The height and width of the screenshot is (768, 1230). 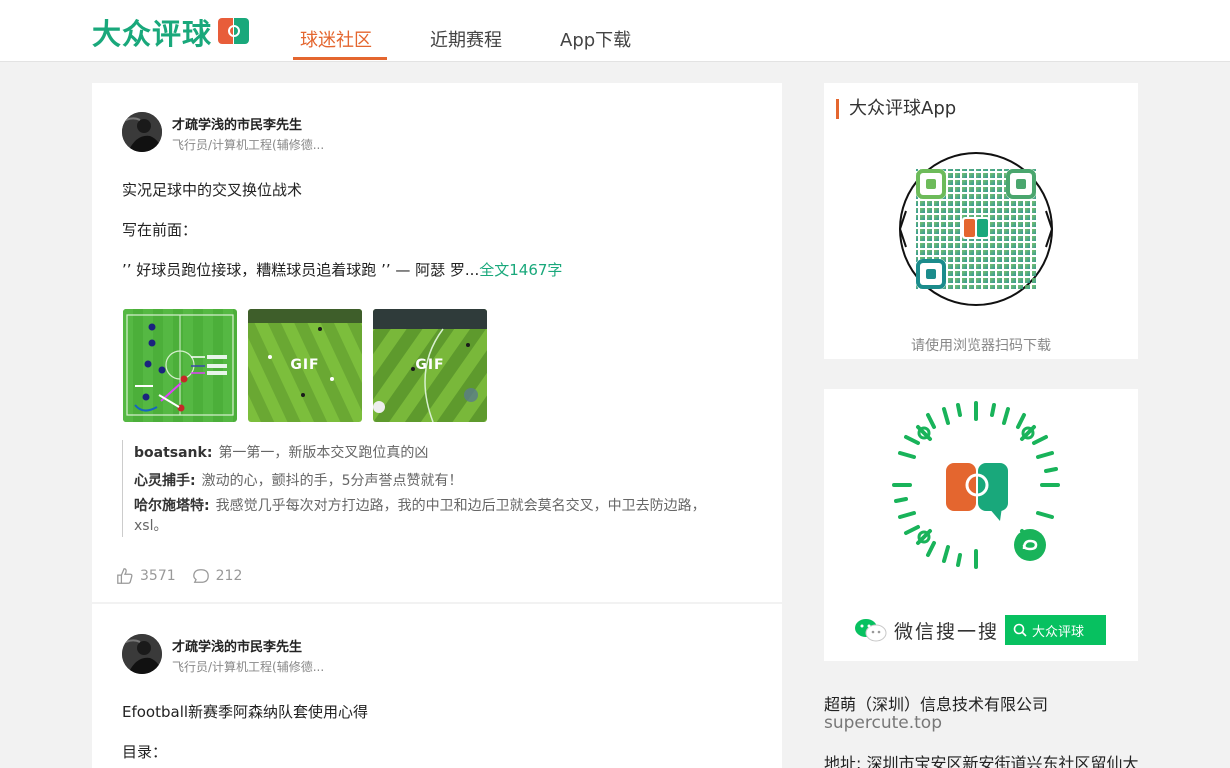 I want to click on post-title: Efootball新赛季阿森纳队套使用心得, so click(x=245, y=711).